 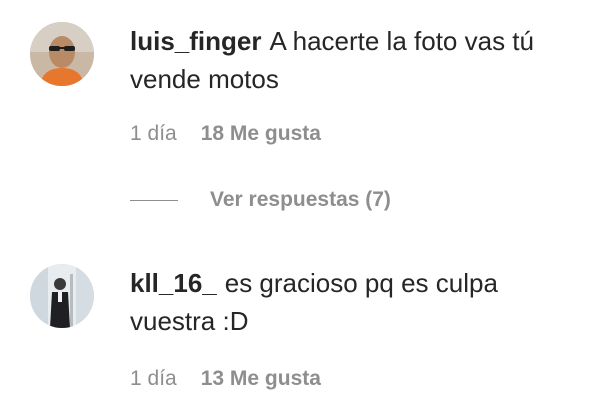 What do you see at coordinates (195, 41) in the screenshot?
I see `comment-username: luis_finger` at bounding box center [195, 41].